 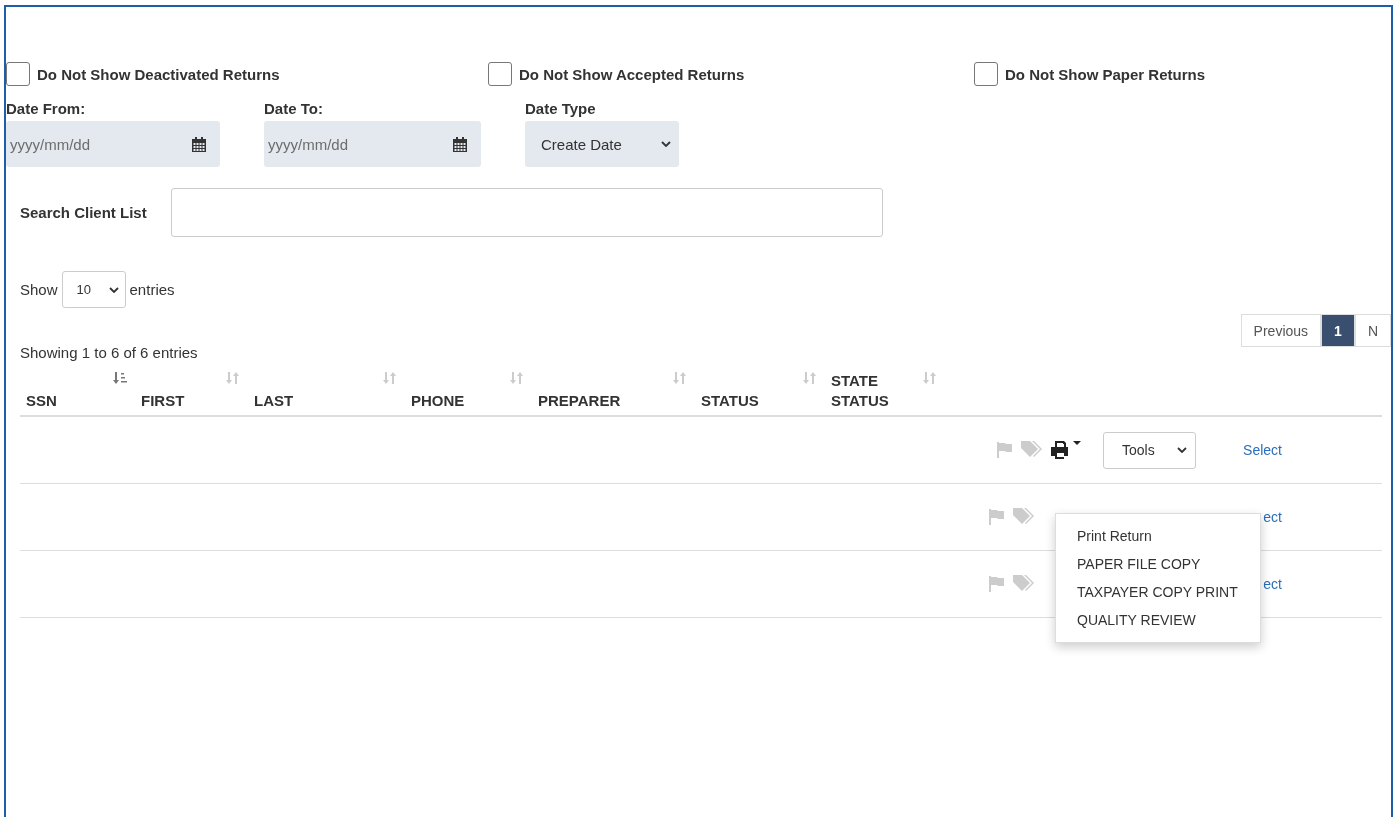 I want to click on filter-checkbox: Do Not Show Accepted Returns, so click(x=731, y=74).